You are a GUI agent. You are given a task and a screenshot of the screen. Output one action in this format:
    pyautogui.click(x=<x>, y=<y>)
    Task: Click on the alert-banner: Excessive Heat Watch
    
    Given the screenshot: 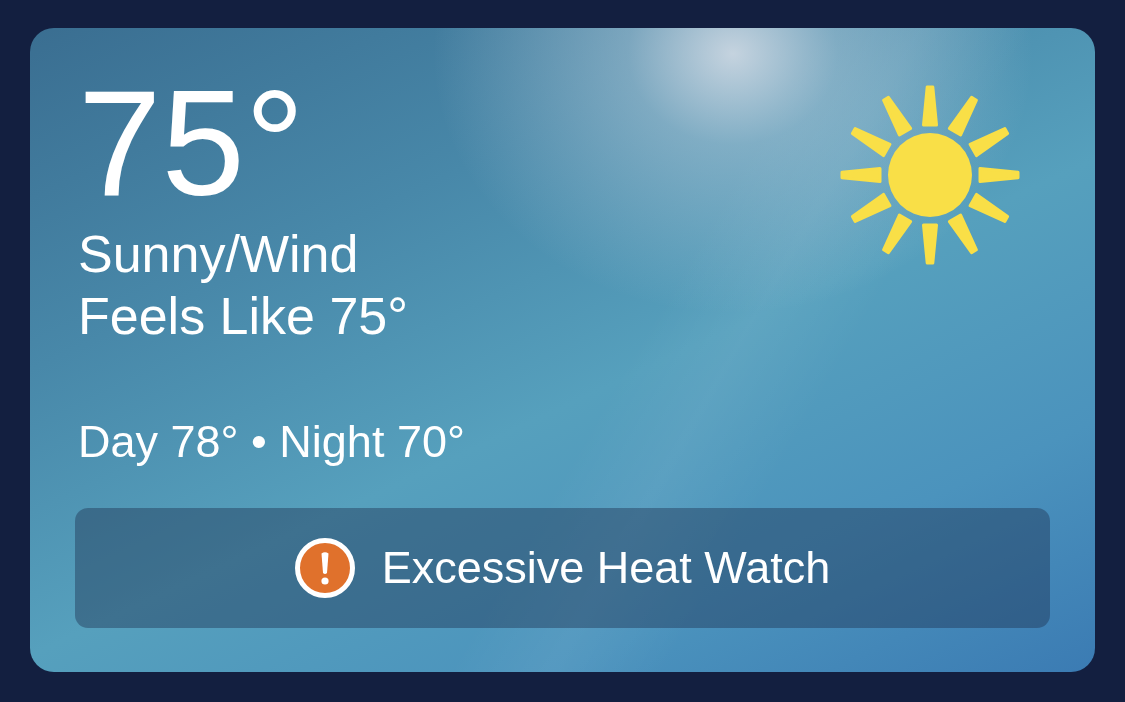 What is the action you would take?
    pyautogui.click(x=562, y=568)
    